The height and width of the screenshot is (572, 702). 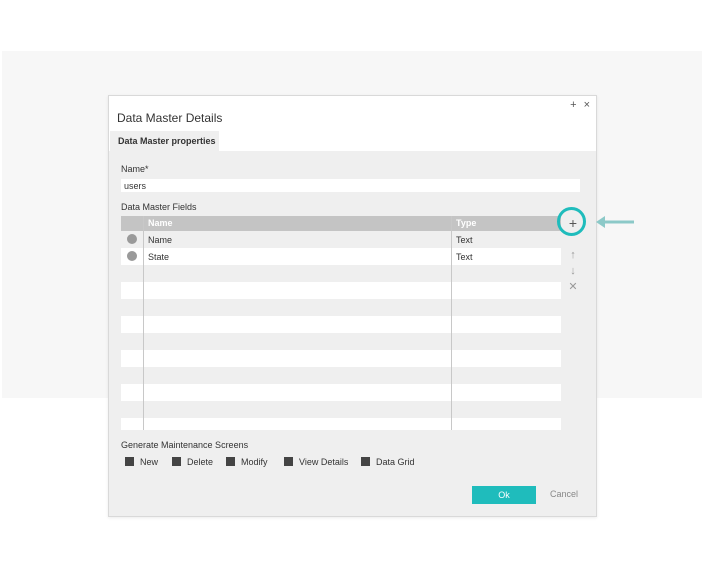 What do you see at coordinates (341, 256) in the screenshot?
I see `table-row: State Text` at bounding box center [341, 256].